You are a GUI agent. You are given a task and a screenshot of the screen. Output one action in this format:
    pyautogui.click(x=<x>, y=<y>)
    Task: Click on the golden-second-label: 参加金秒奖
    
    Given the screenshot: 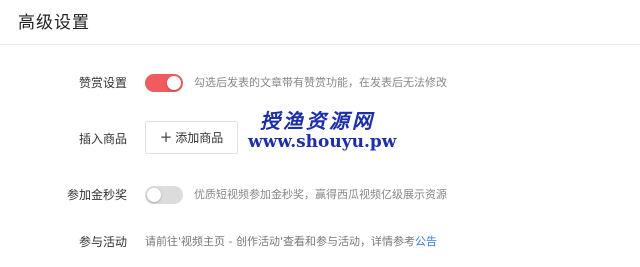 What is the action you would take?
    pyautogui.click(x=96, y=195)
    